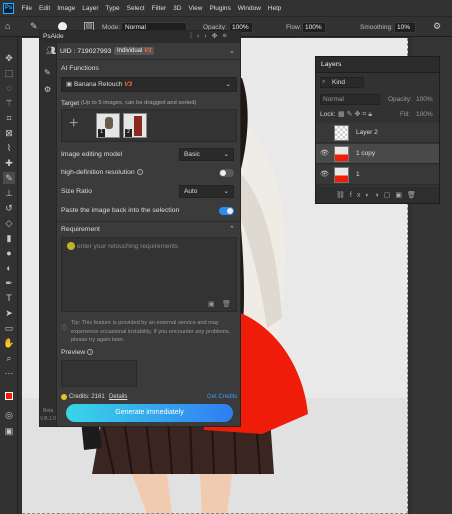  I want to click on menu-3d: 3D, so click(177, 8).